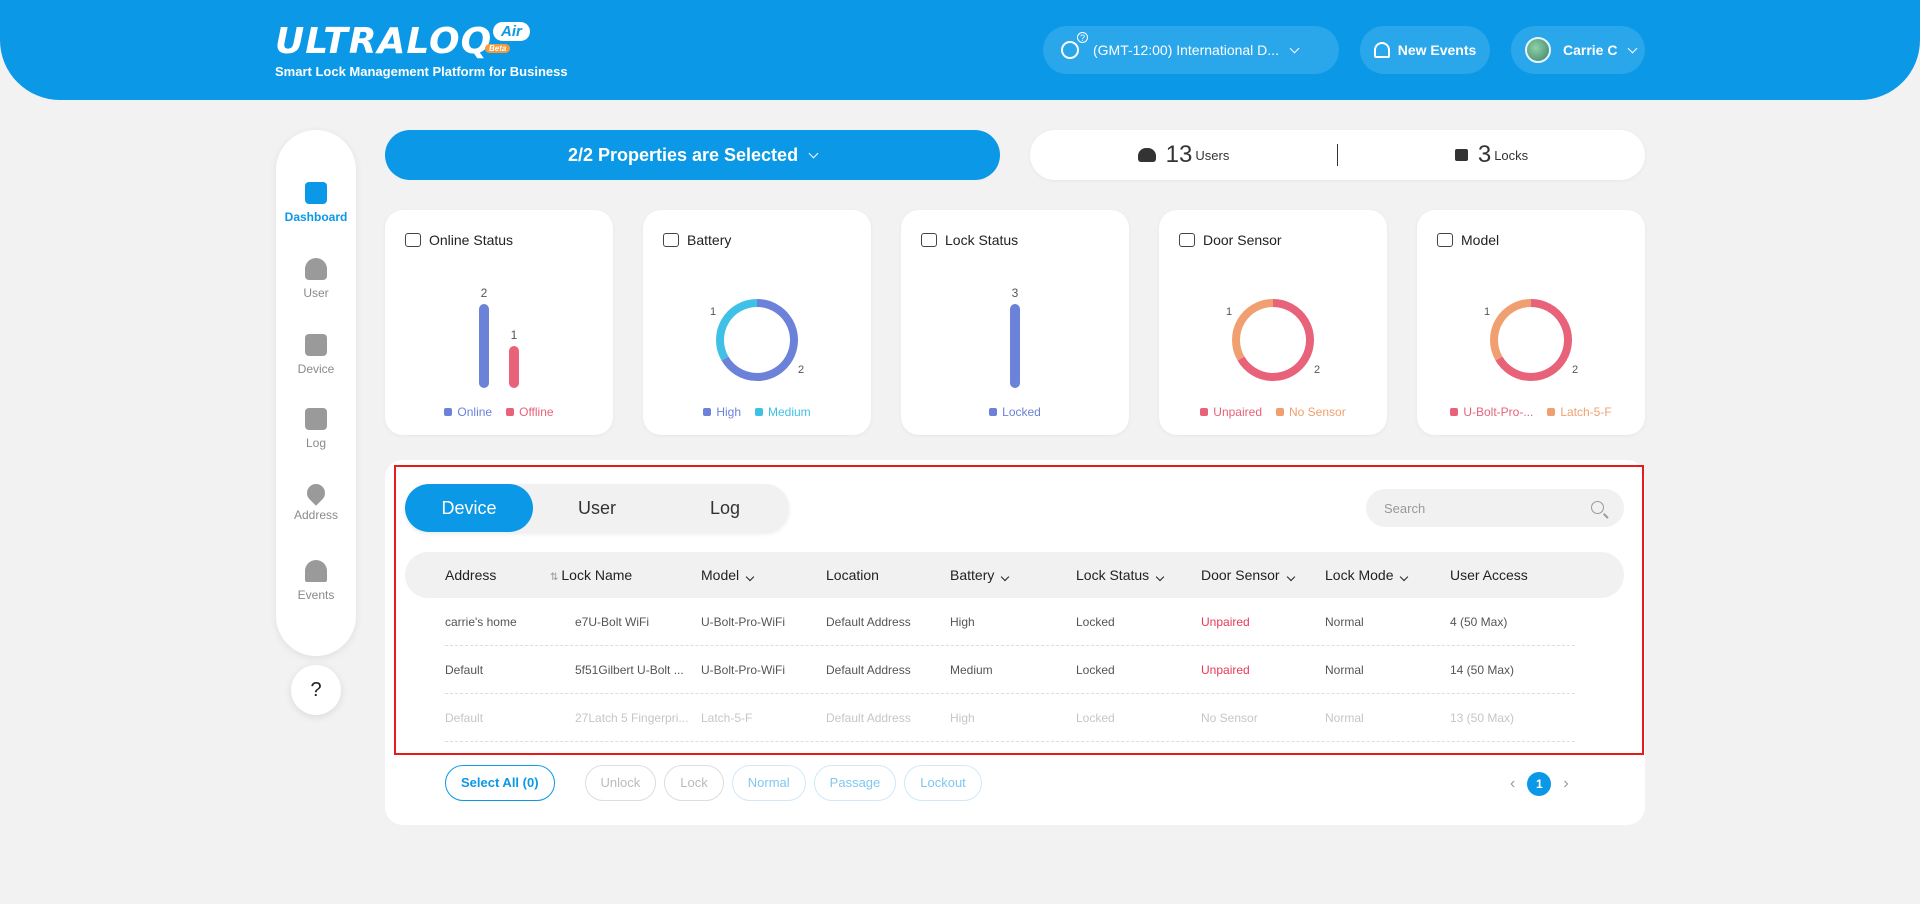 Image resolution: width=1920 pixels, height=904 pixels. I want to click on column-header-lock-mode: Lock Mode, so click(1367, 575).